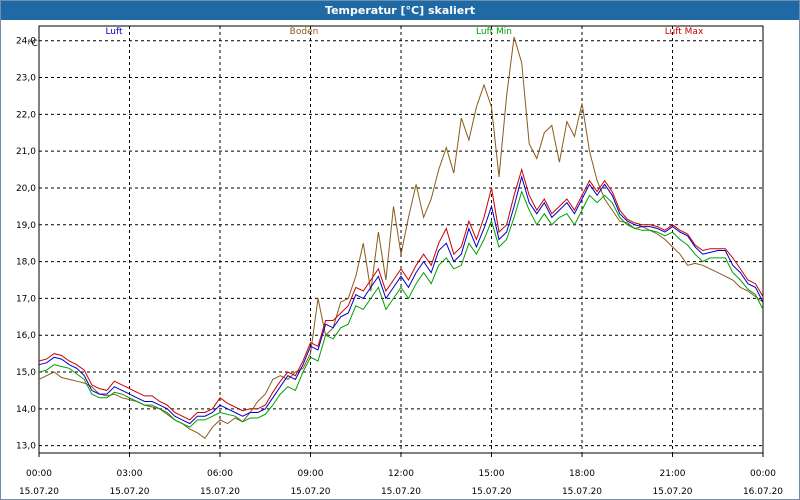  Describe the element at coordinates (311, 474) in the screenshot. I see `x-tick-label-time: 09:00` at that location.